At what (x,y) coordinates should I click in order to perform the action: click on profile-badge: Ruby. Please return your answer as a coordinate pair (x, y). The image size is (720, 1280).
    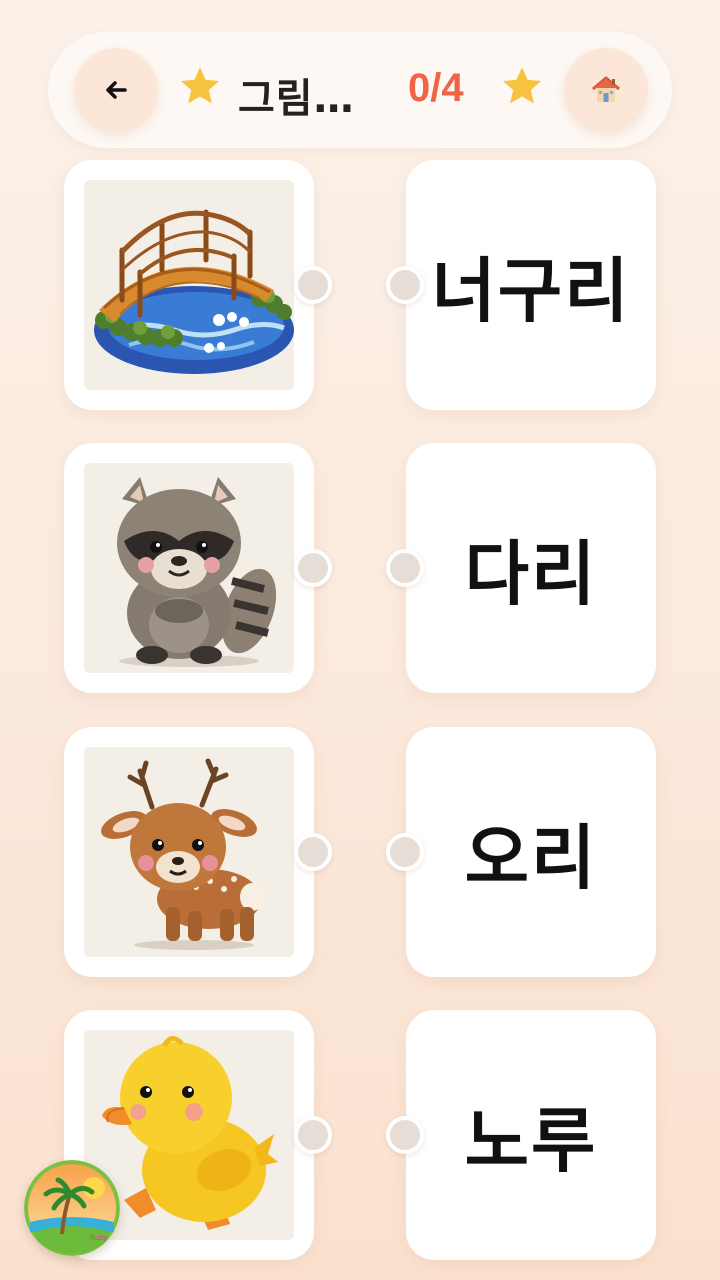
    Looking at the image, I should click on (72, 1208).